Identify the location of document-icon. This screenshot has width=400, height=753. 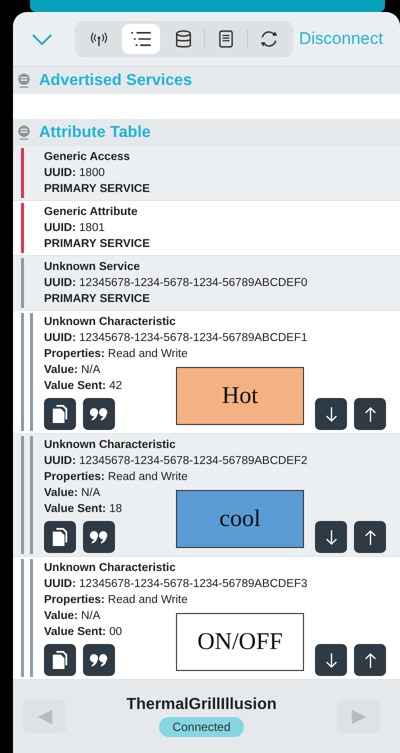
(226, 39).